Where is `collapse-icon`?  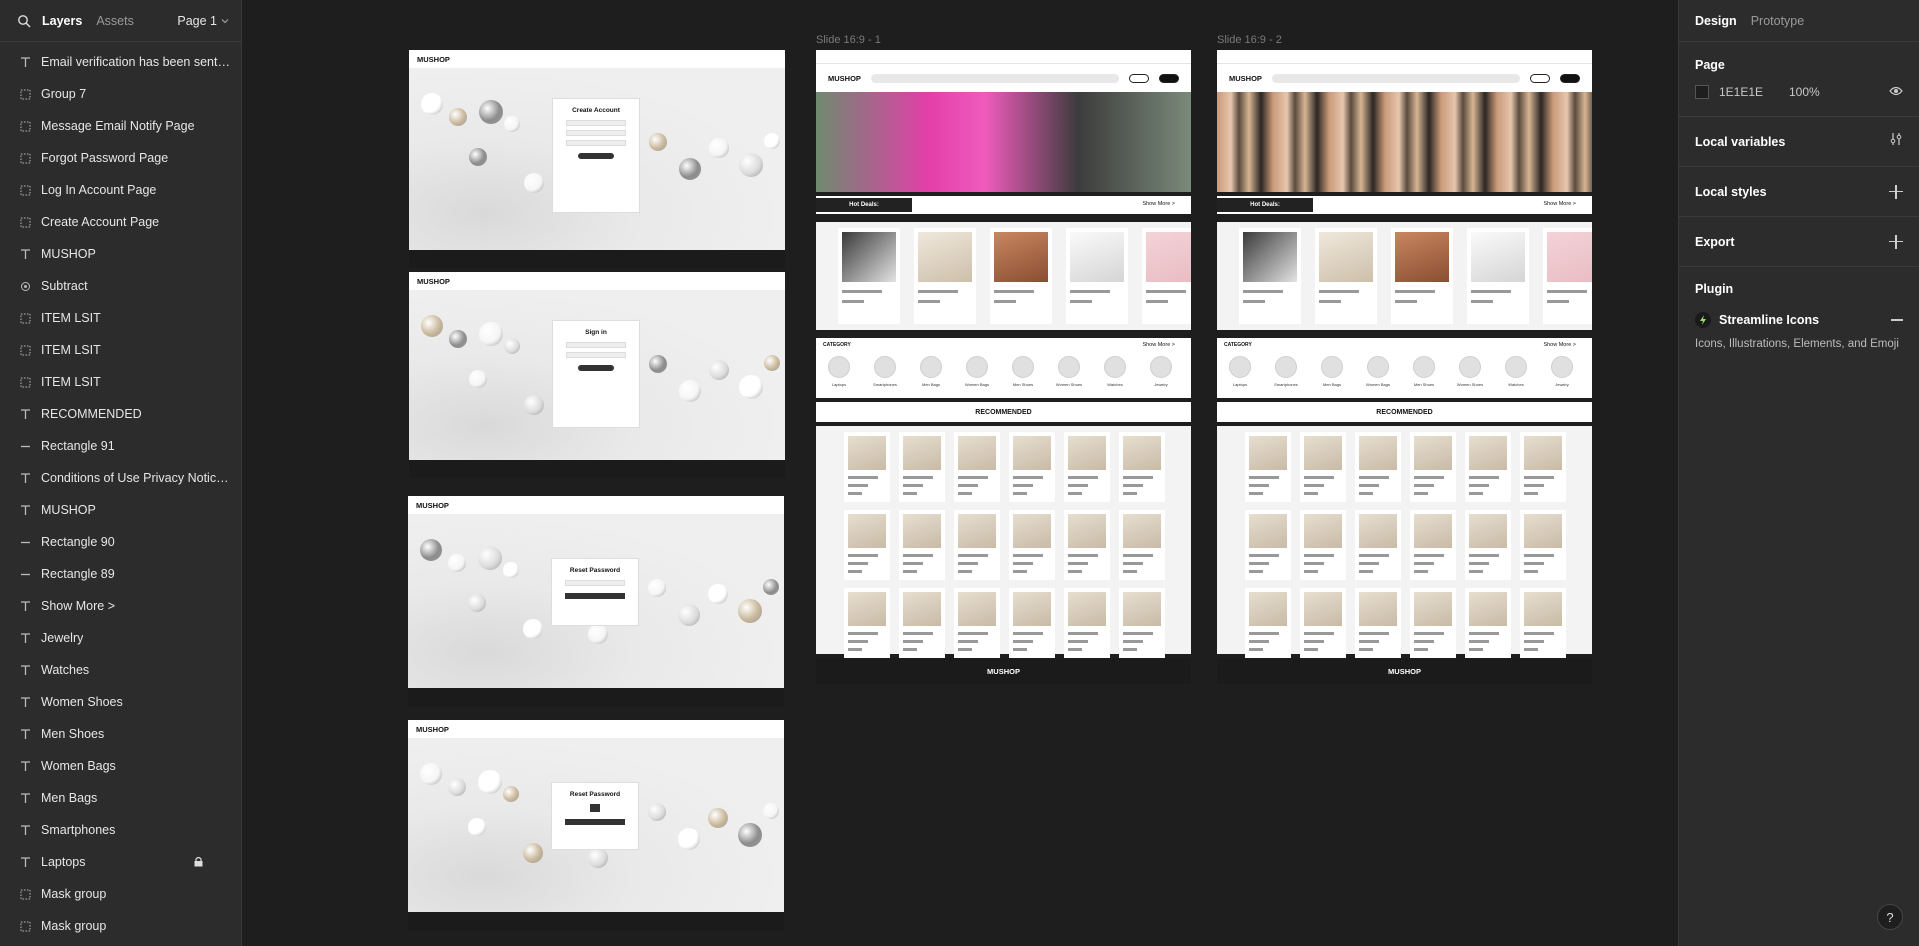 collapse-icon is located at coordinates (1897, 320).